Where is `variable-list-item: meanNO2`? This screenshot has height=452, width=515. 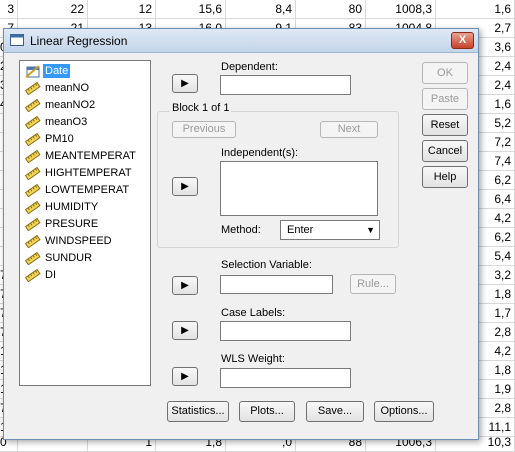 variable-list-item: meanNO2 is located at coordinates (85, 105).